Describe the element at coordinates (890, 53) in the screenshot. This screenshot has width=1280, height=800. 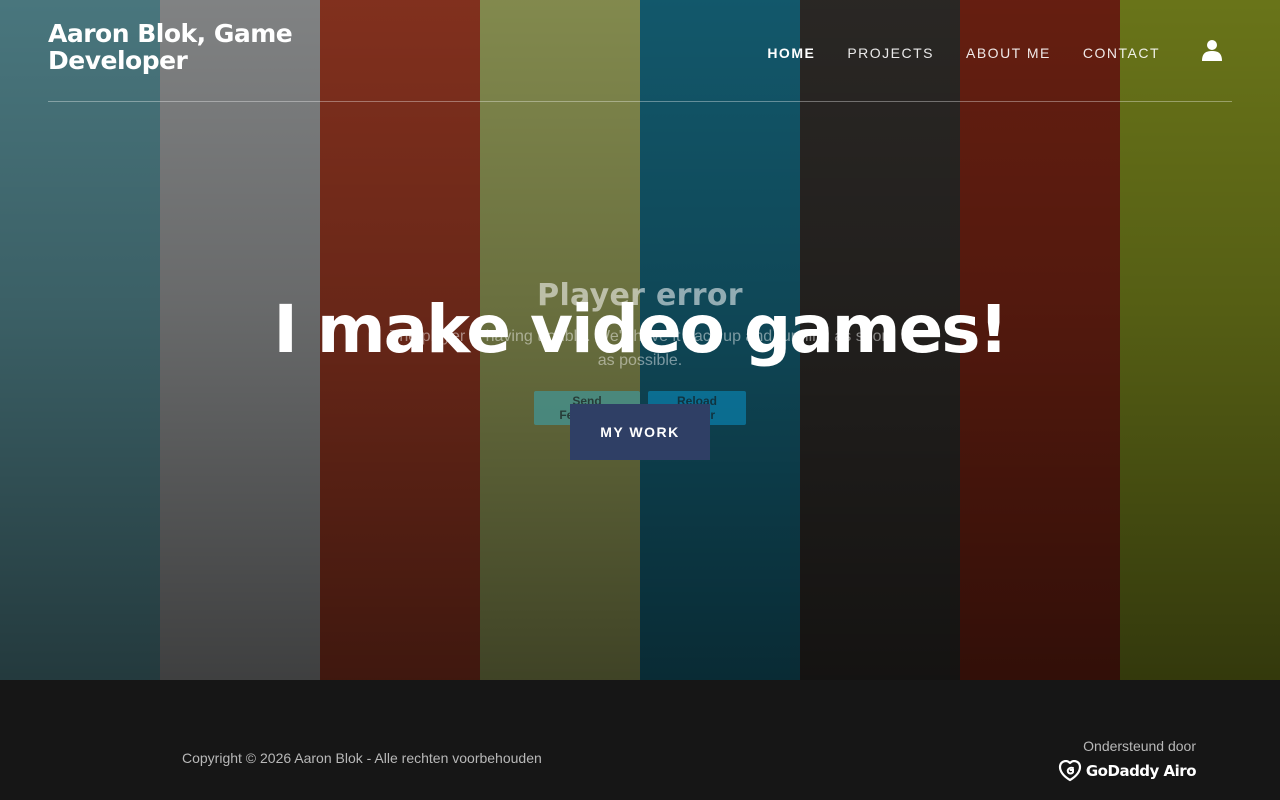
I see `nav-projects: PROJECTS` at that location.